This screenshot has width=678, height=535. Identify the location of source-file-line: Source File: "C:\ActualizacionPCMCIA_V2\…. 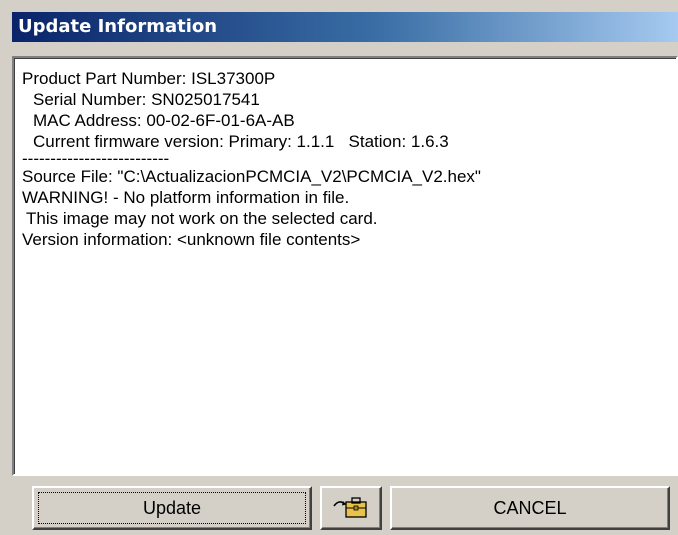
(251, 176).